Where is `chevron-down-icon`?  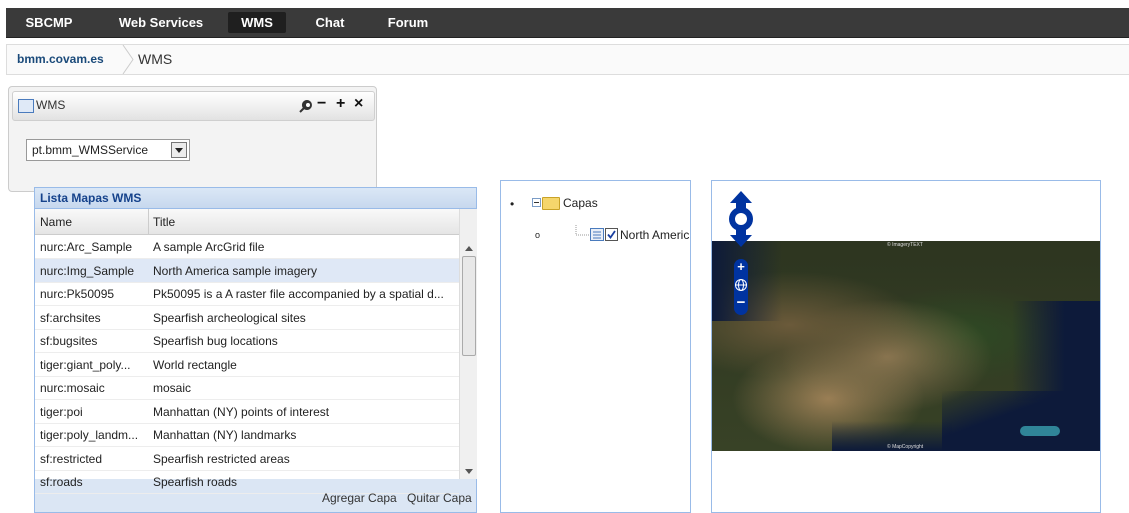 chevron-down-icon is located at coordinates (179, 150).